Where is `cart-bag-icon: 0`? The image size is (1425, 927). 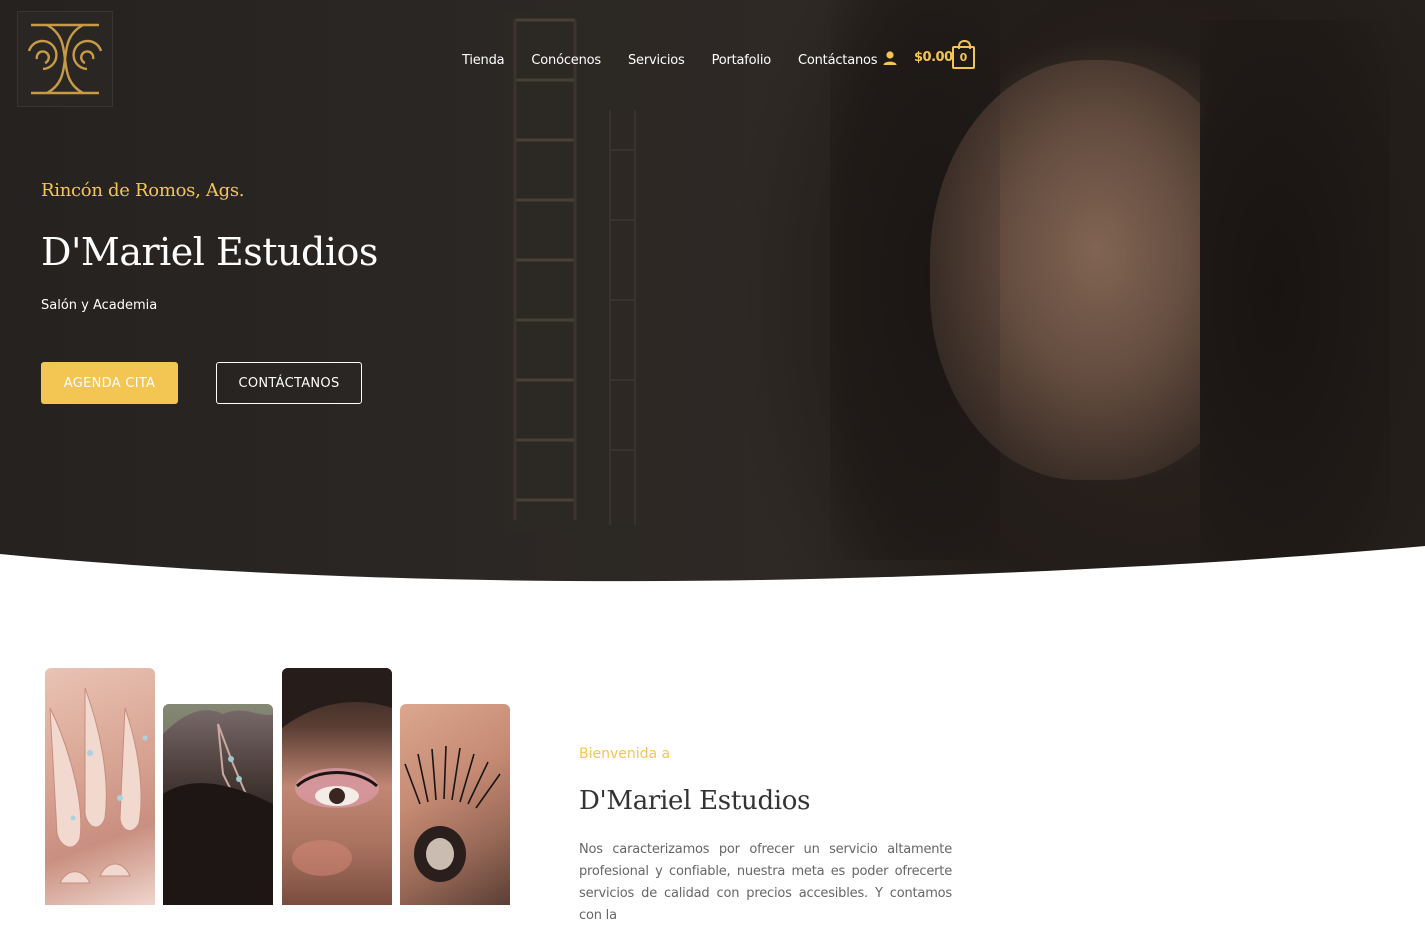
cart-bag-icon: 0 is located at coordinates (963, 54).